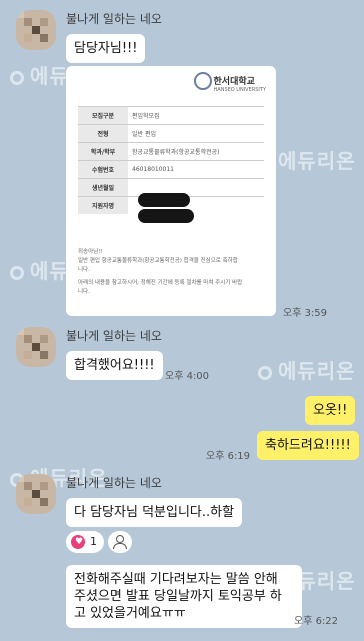 The width and height of the screenshot is (364, 641). Describe the element at coordinates (305, 313) in the screenshot. I see `message-time: 오후 3:59` at that location.